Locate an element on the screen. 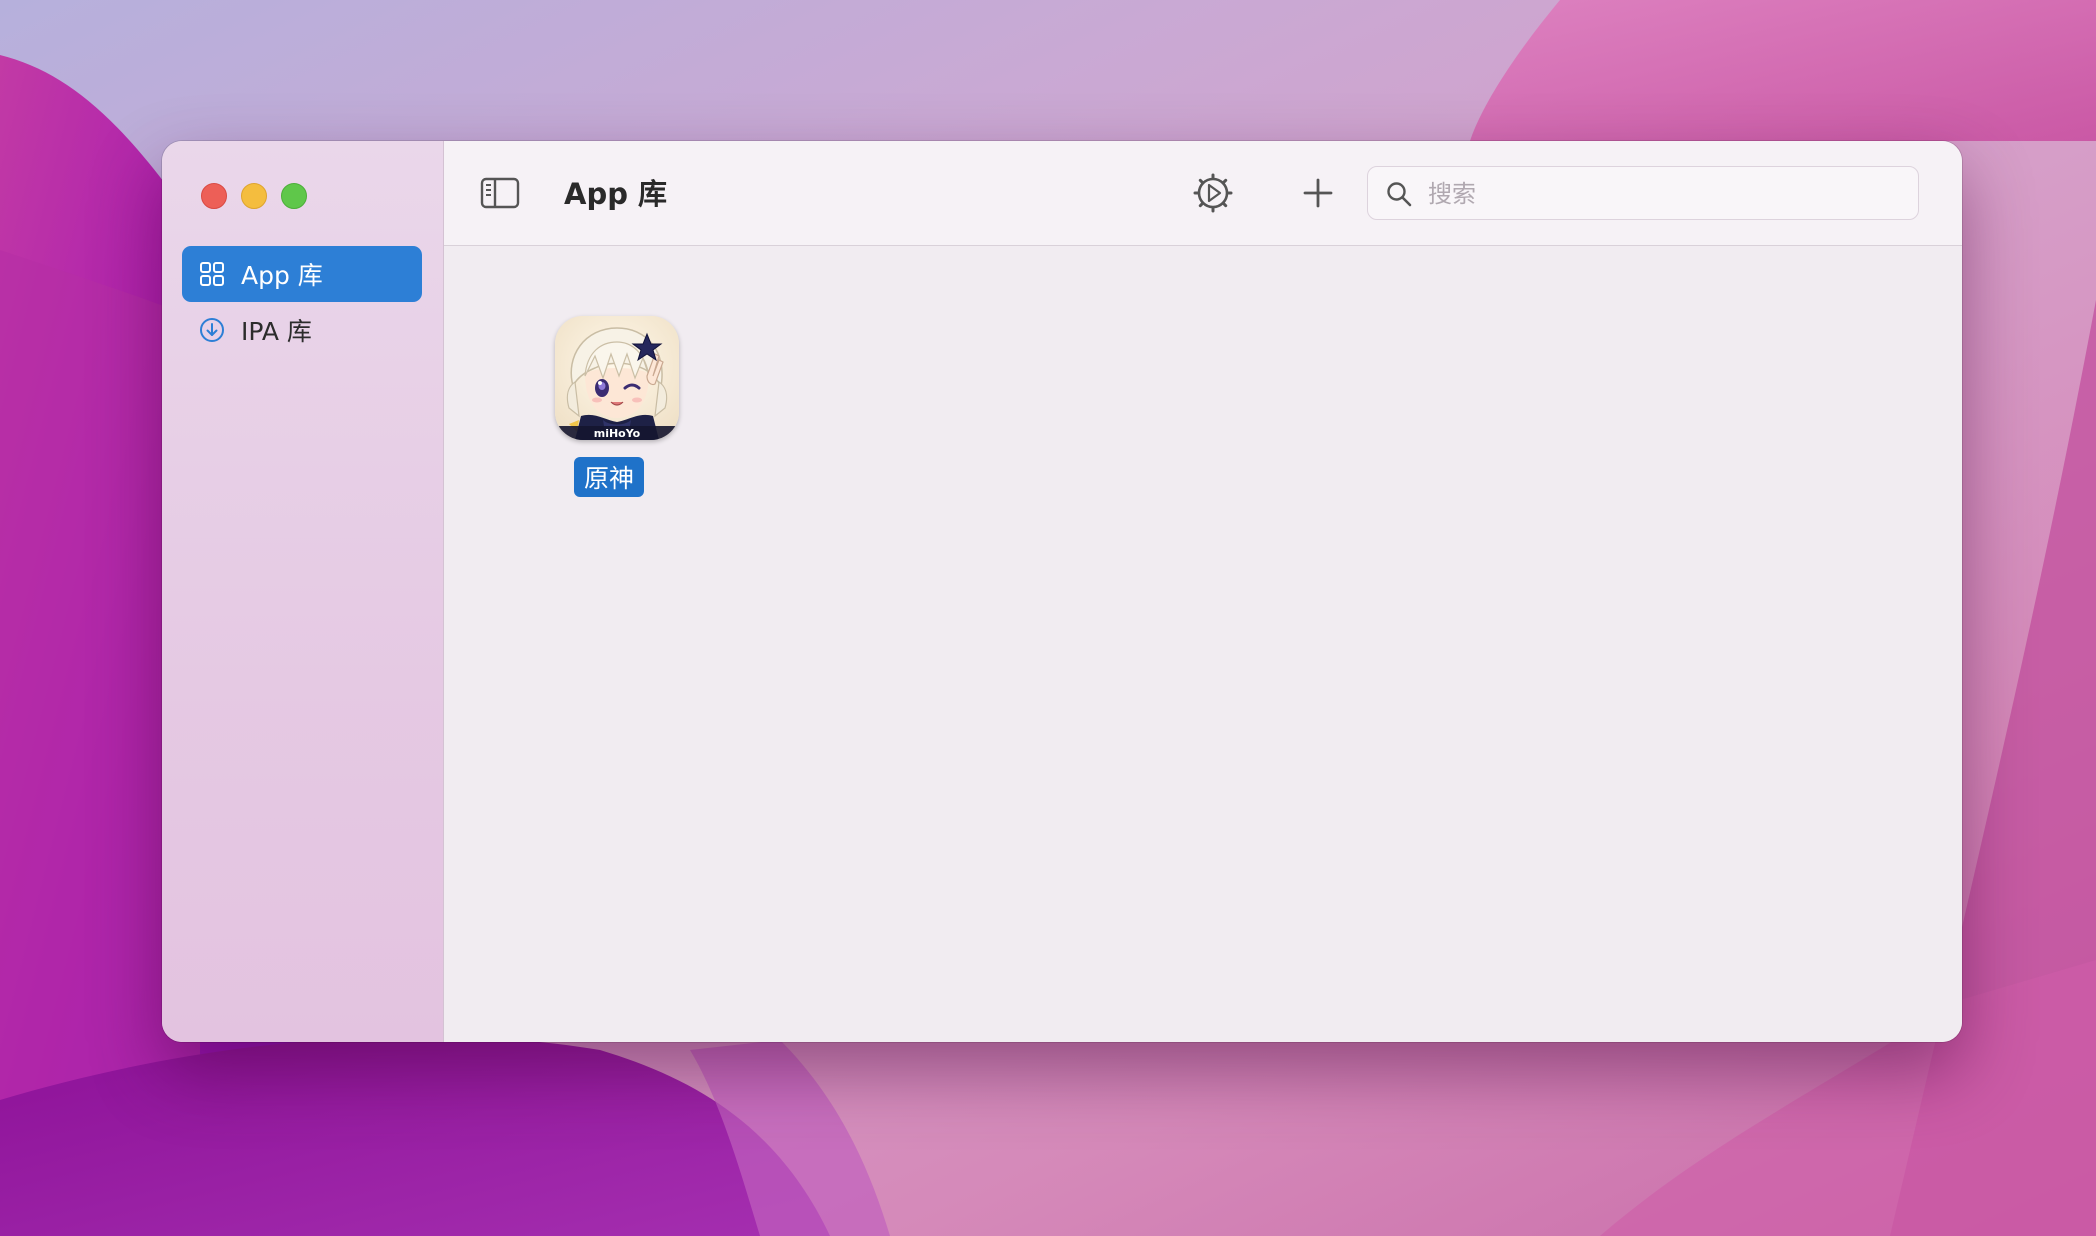 This screenshot has height=1236, width=2096. sidebar-item-label: IPA 库 is located at coordinates (276, 331).